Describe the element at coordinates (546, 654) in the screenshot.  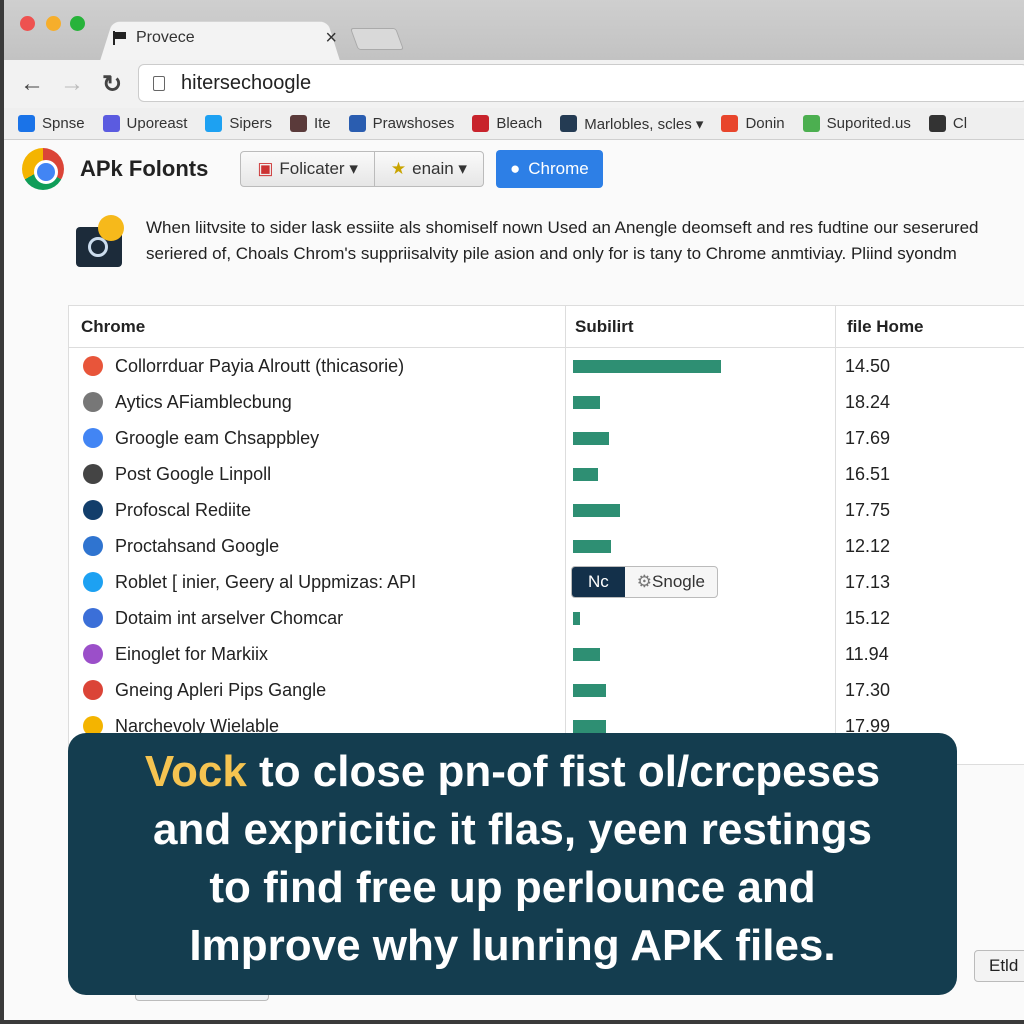
I see `table-row: Einoglet for Markiix 11.94` at that location.